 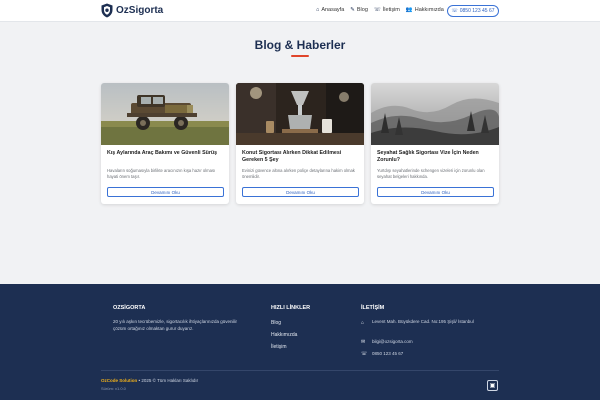 I want to click on coffee-bar-photo, so click(x=300, y=114).